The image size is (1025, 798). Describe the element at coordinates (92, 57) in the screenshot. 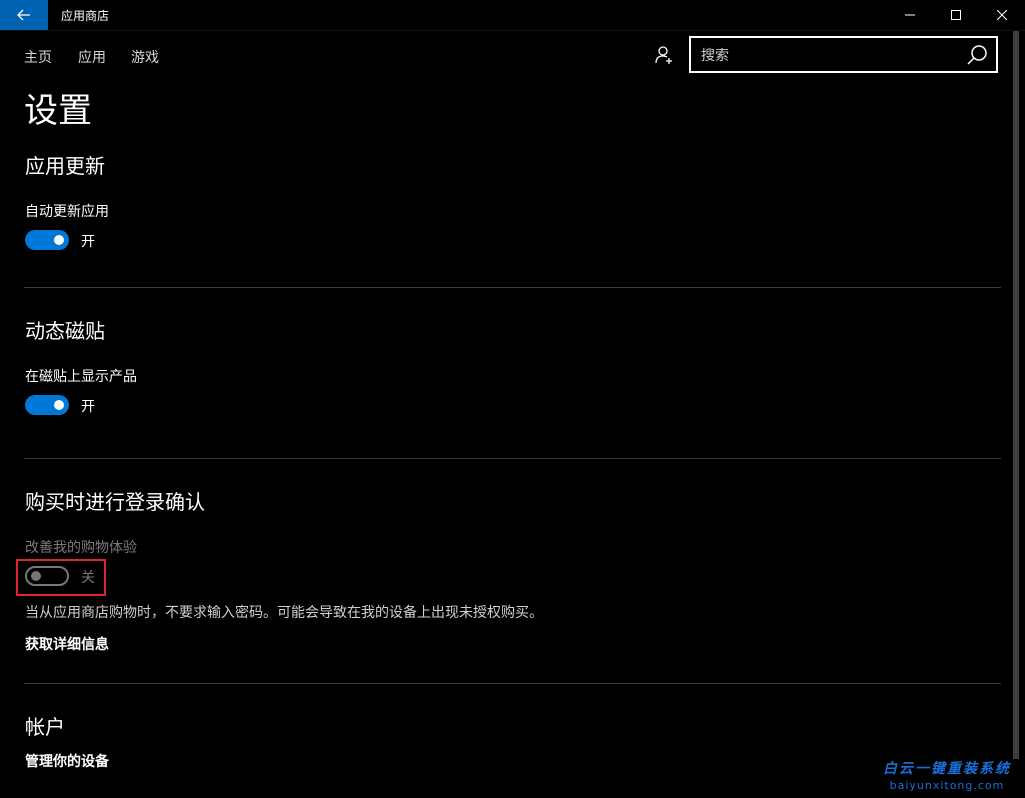

I see `nav-apps: 应用` at that location.